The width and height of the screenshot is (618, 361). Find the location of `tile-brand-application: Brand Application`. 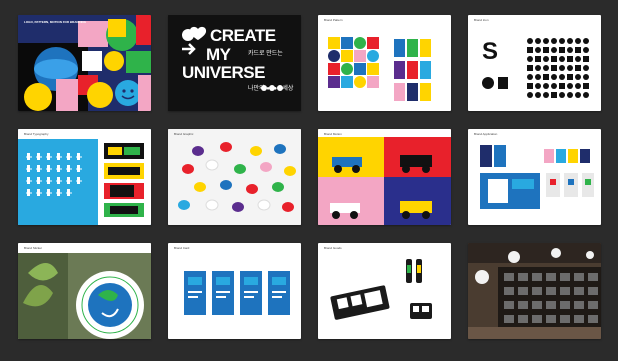

tile-brand-application: Brand Application is located at coordinates (534, 177).